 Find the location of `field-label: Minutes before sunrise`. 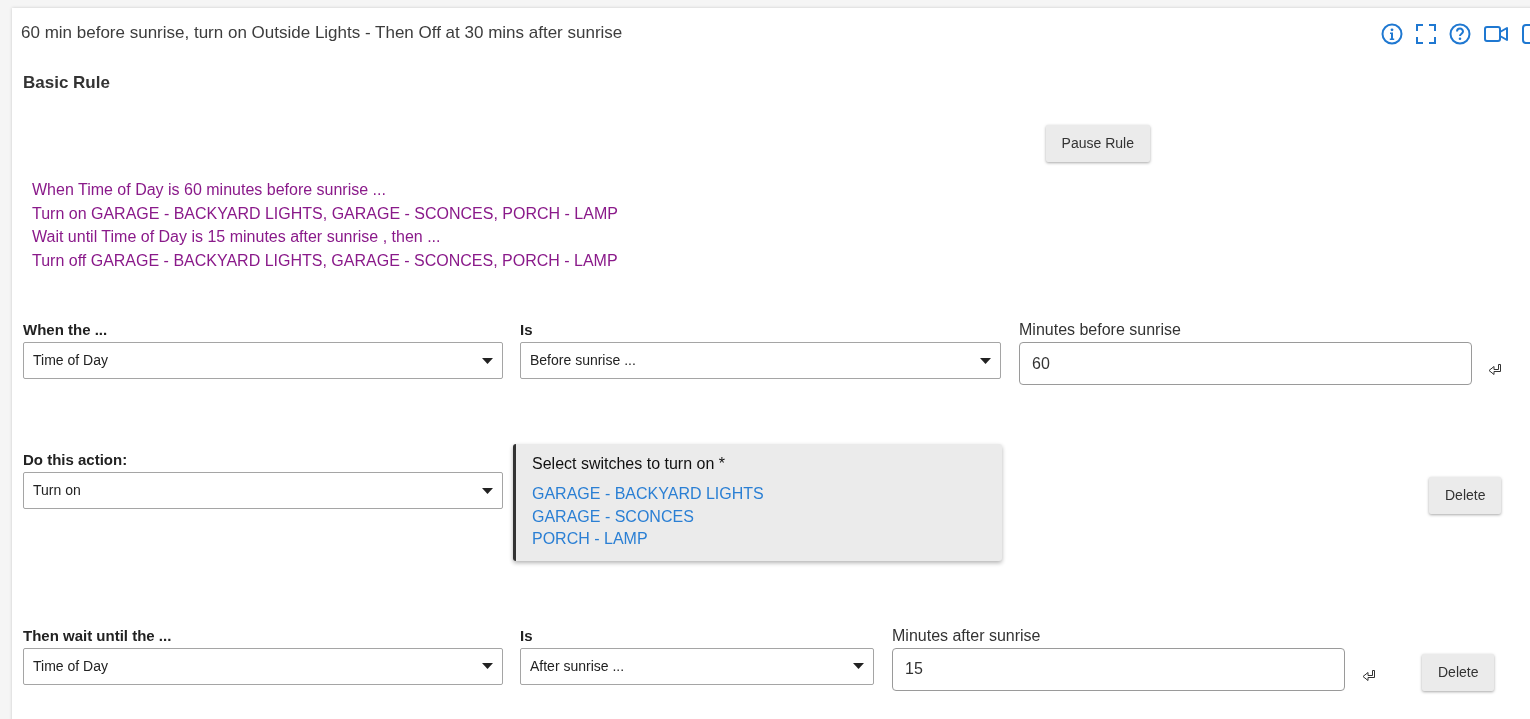

field-label: Minutes before sunrise is located at coordinates (1100, 330).